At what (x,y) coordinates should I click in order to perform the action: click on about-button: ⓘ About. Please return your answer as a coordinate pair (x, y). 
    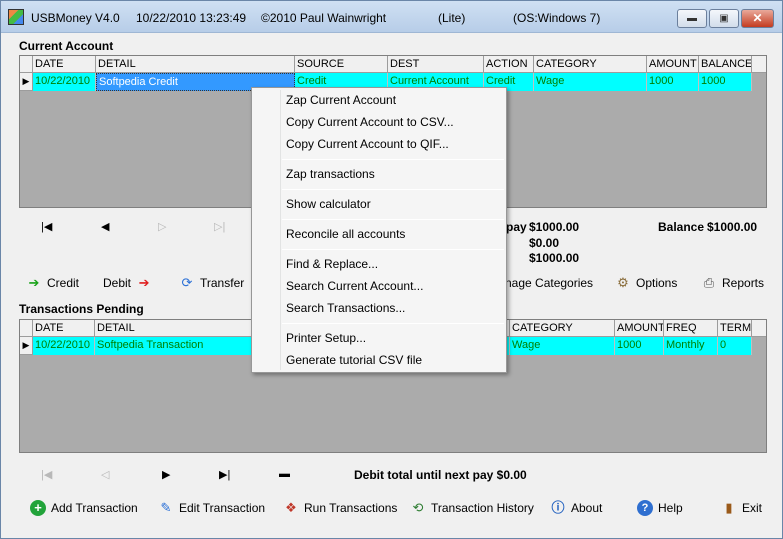
    Looking at the image, I should click on (576, 508).